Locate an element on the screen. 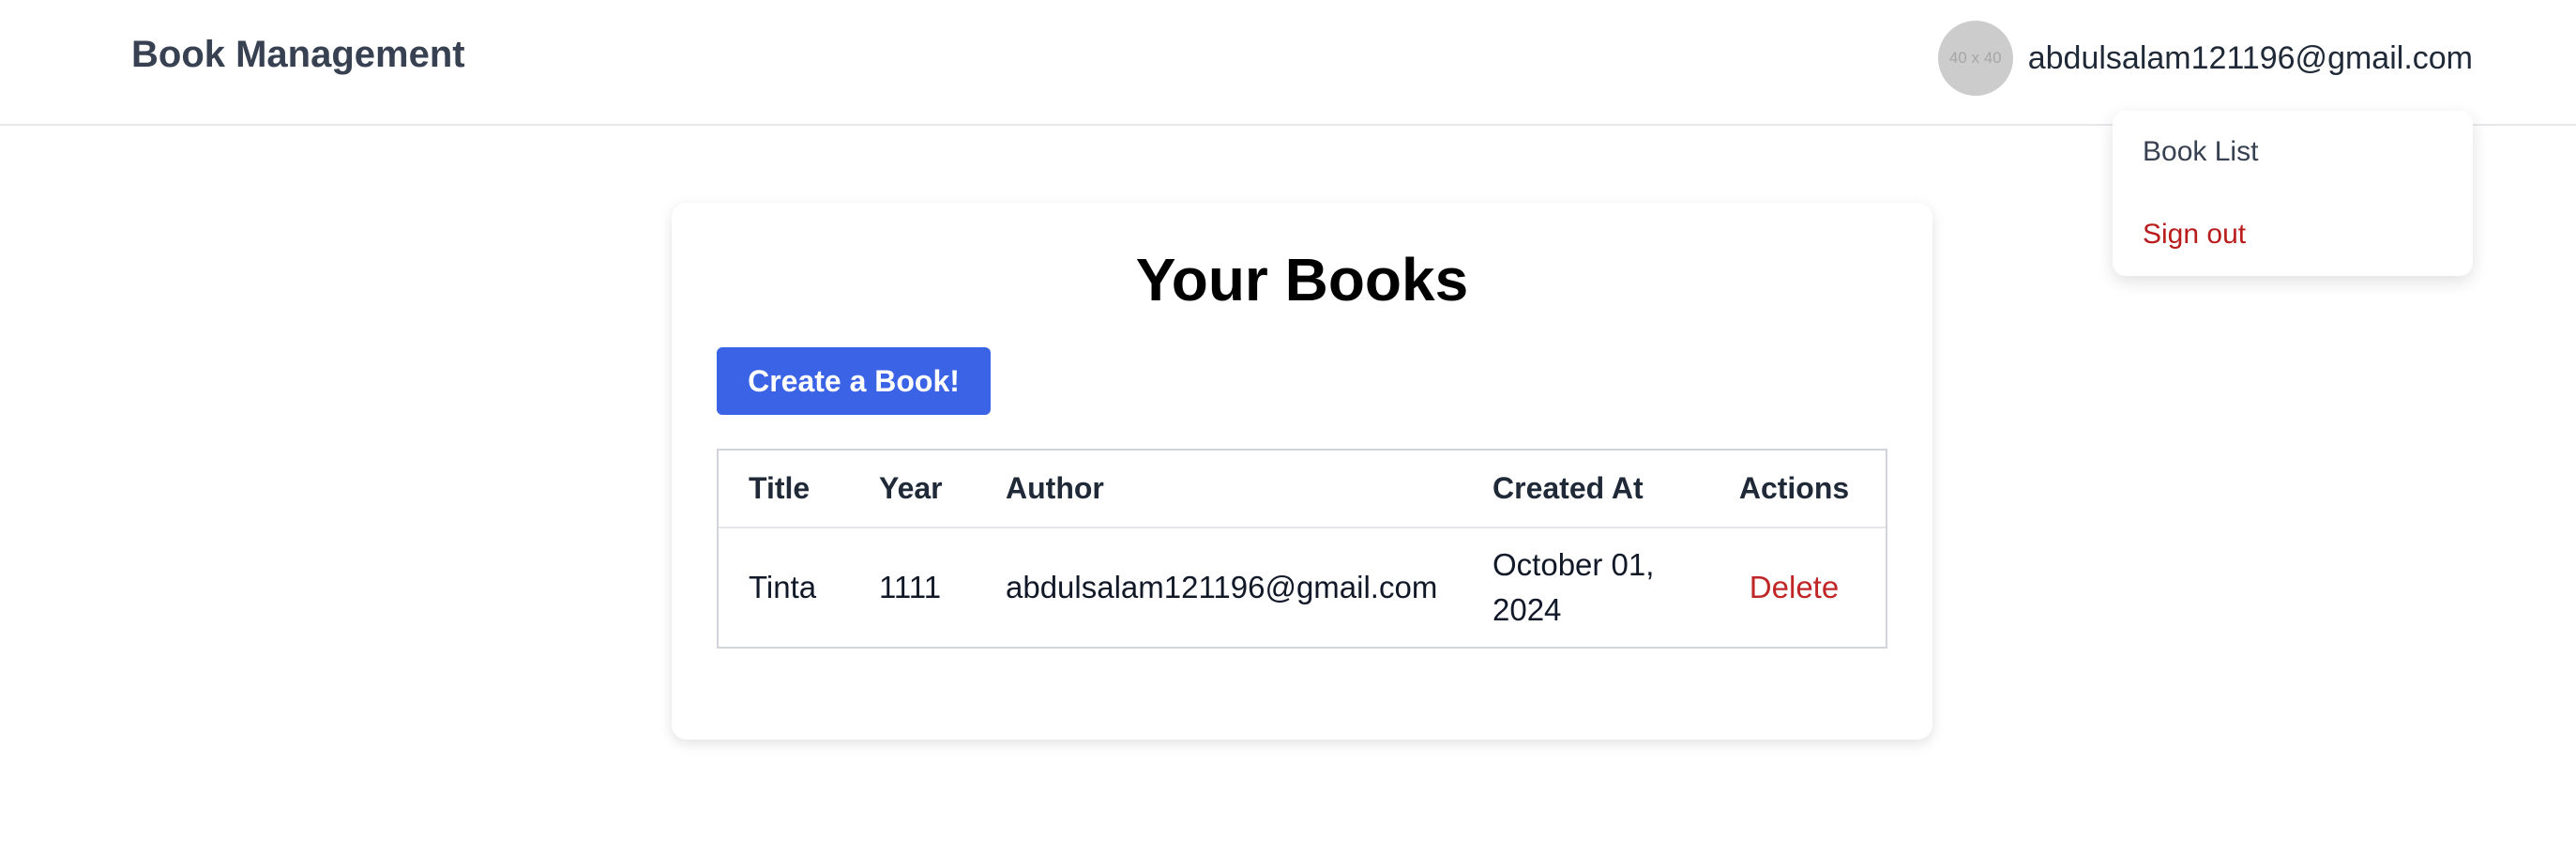 Image resolution: width=2576 pixels, height=856 pixels. cell-actions: Delete is located at coordinates (1794, 587).